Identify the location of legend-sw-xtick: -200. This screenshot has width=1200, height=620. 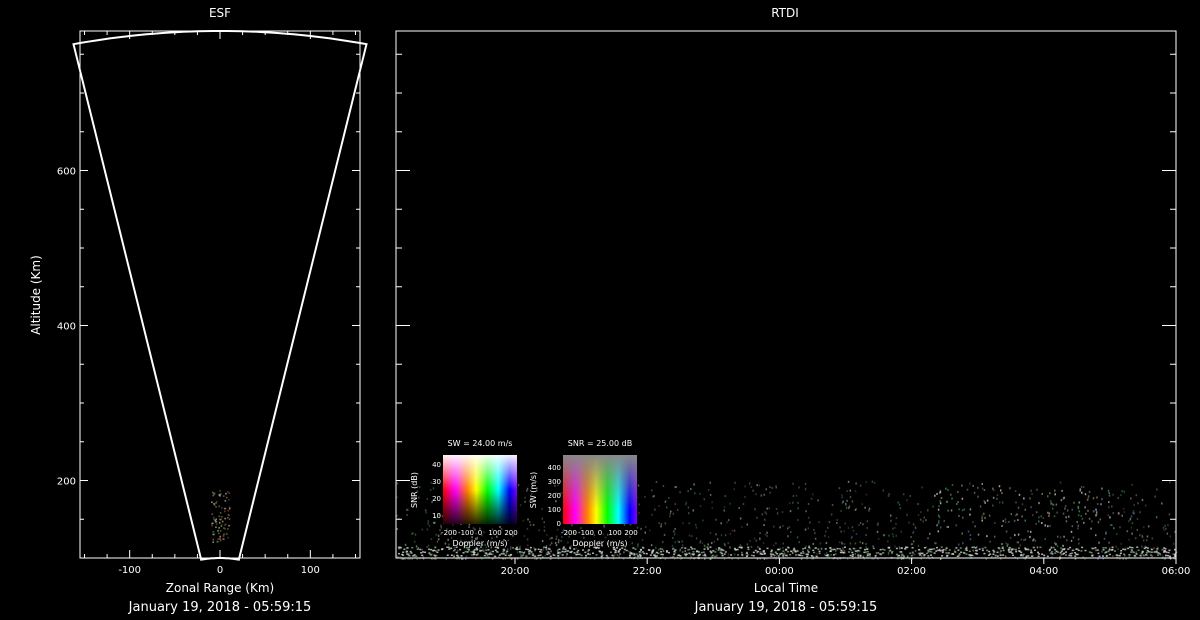
(449, 533).